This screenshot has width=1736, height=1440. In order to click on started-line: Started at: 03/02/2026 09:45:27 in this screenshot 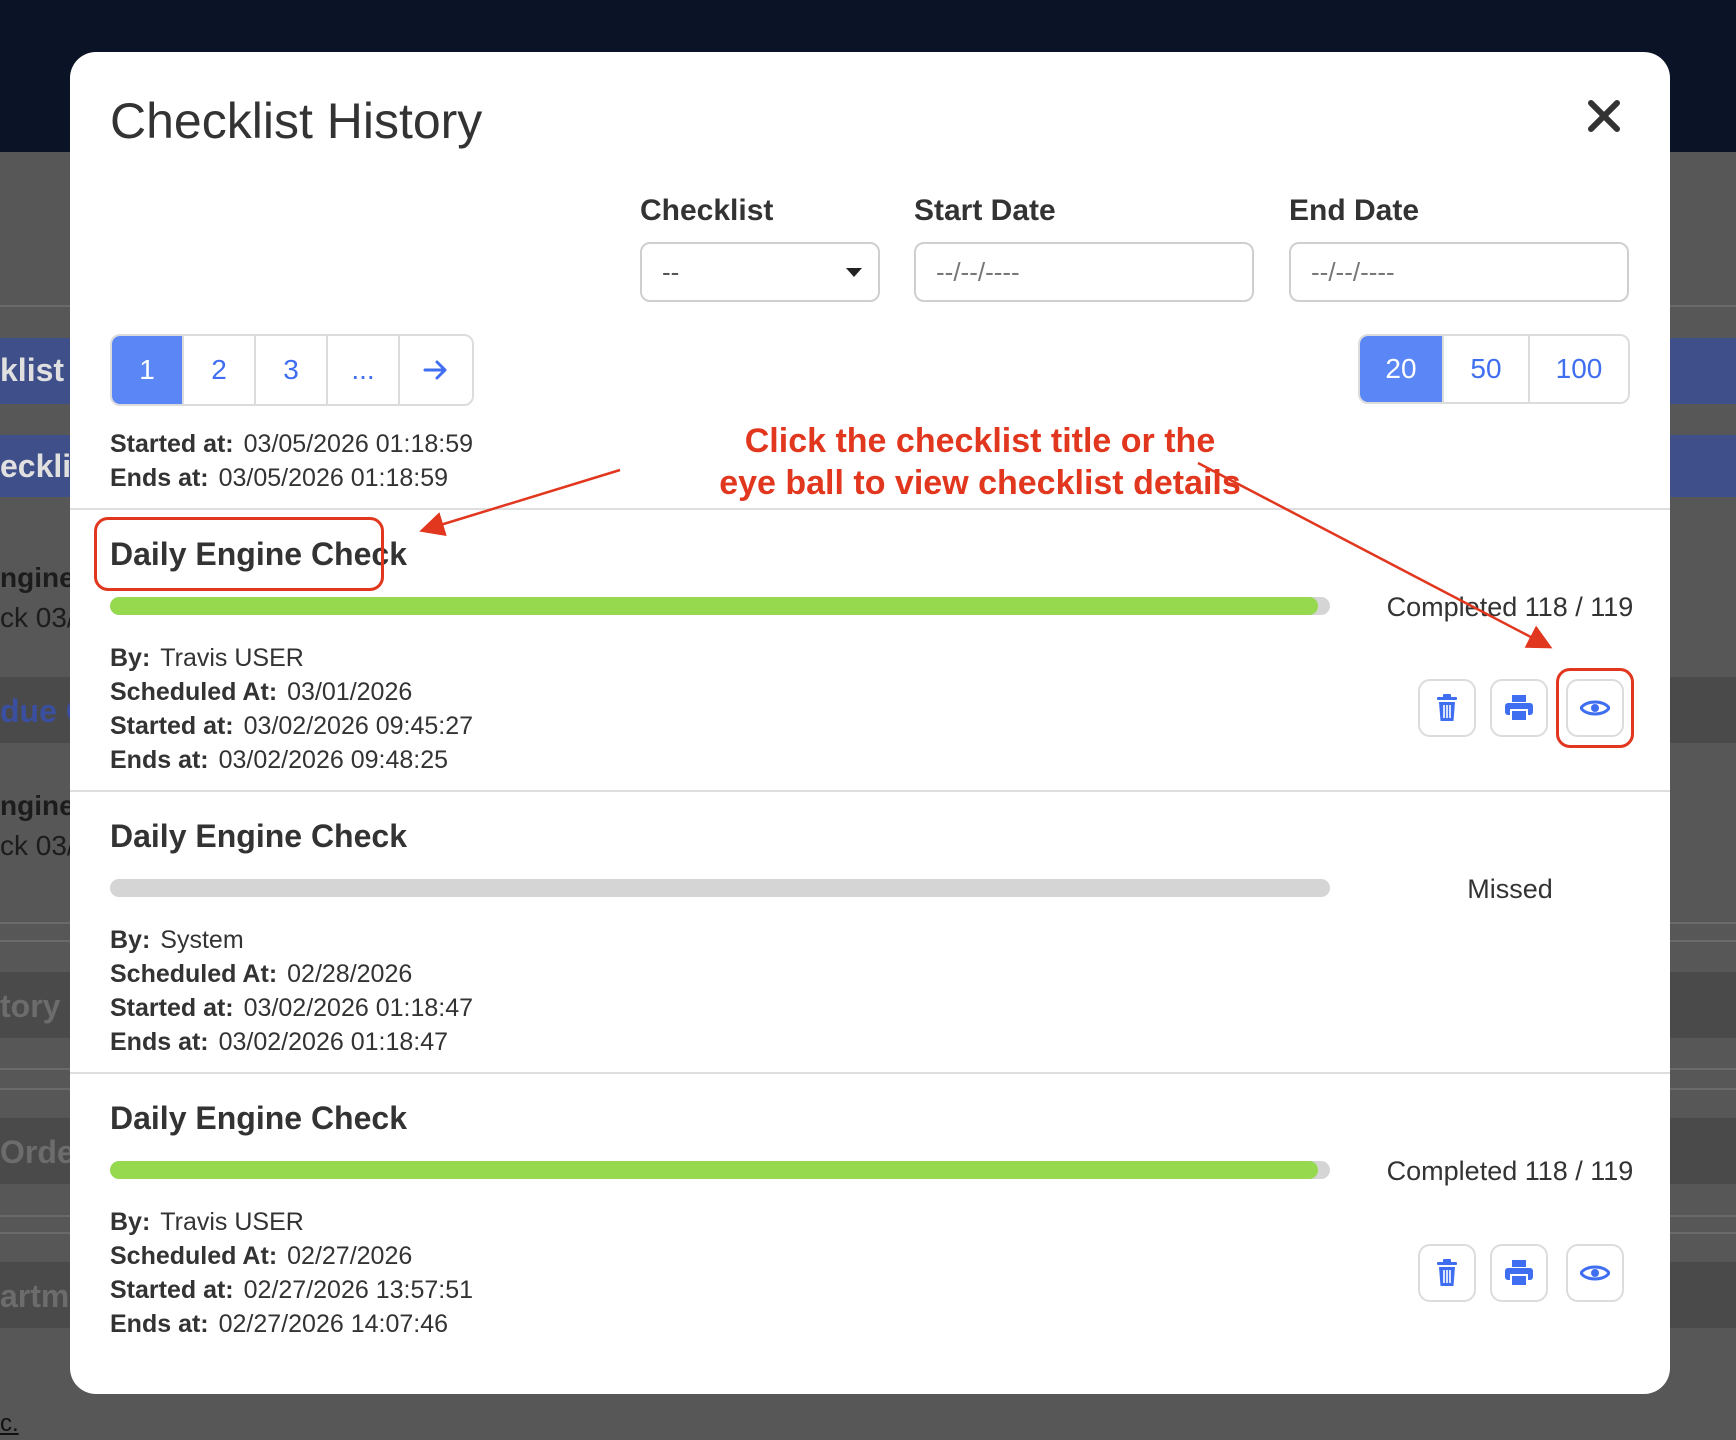, I will do `click(291, 726)`.